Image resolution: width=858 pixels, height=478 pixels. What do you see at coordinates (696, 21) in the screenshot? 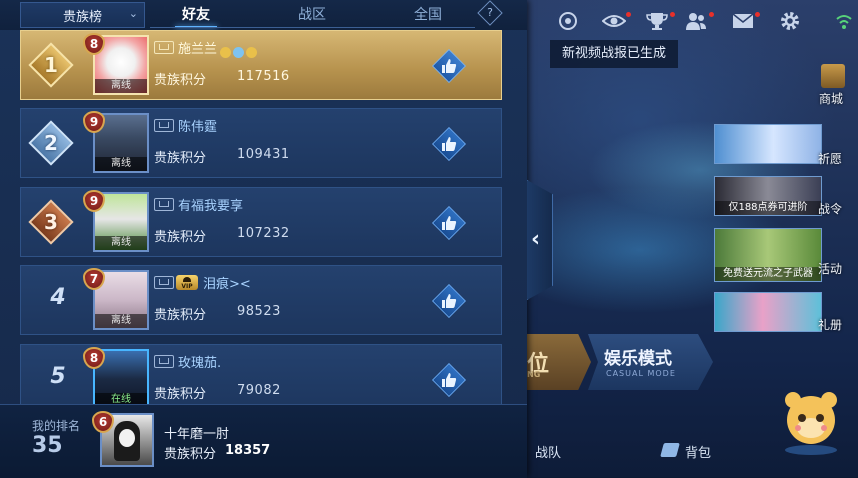
I see `friends-icon` at bounding box center [696, 21].